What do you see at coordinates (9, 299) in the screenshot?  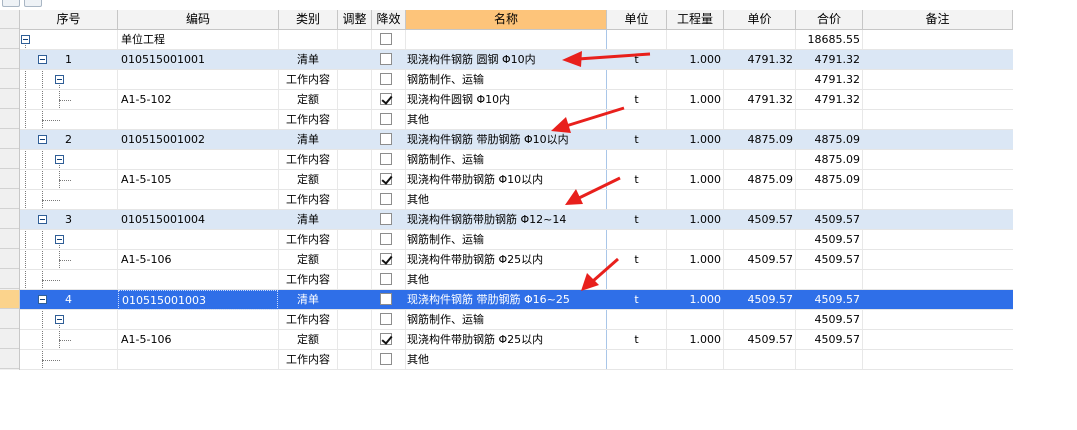 I see `row-header-cell-selected` at bounding box center [9, 299].